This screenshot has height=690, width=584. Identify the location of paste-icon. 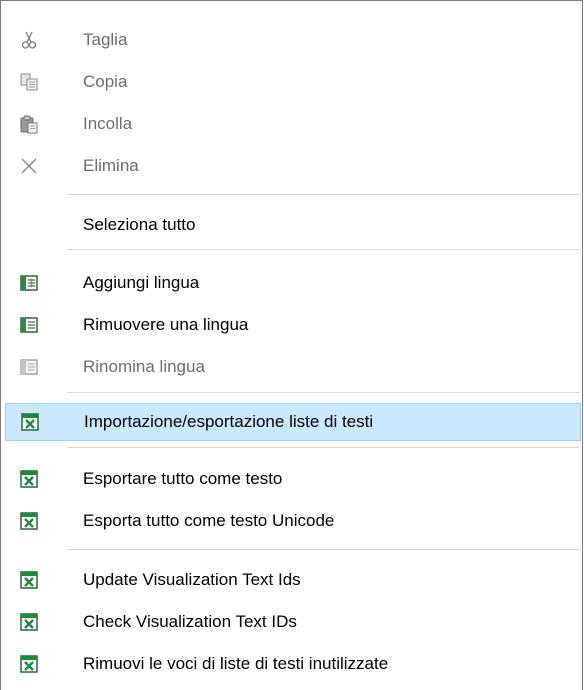
(29, 124).